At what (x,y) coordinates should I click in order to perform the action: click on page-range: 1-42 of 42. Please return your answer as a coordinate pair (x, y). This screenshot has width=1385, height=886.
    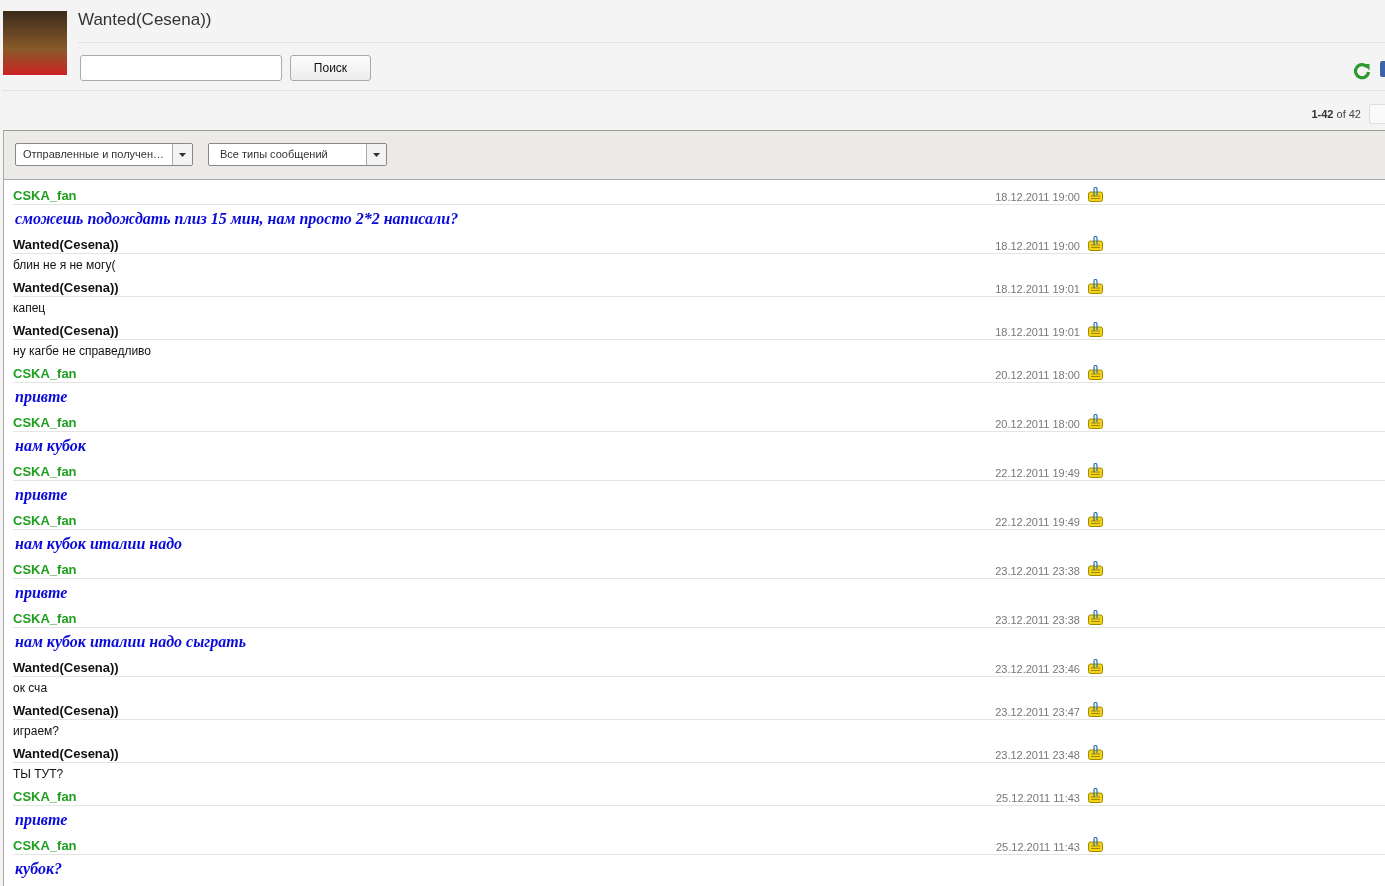
    Looking at the image, I should click on (1336, 114).